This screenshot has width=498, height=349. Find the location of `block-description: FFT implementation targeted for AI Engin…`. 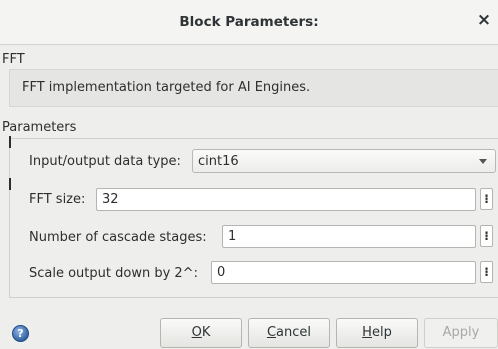

block-description: FFT implementation targeted for AI Engin… is located at coordinates (166, 87).